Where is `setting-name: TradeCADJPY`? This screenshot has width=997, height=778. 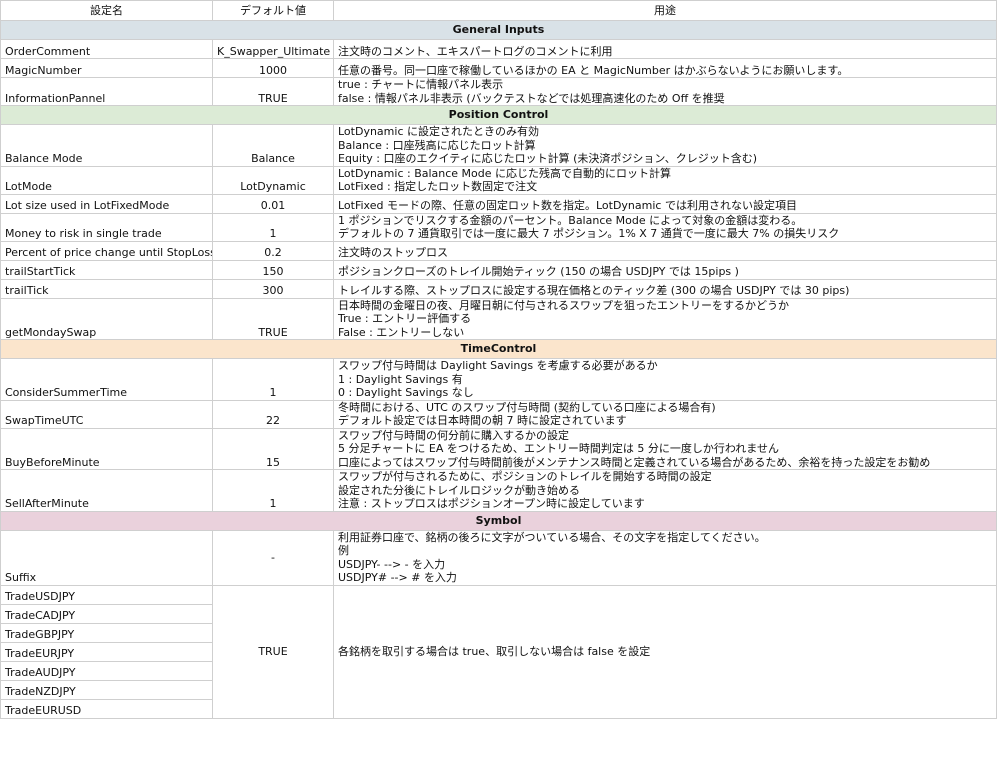 setting-name: TradeCADJPY is located at coordinates (106, 613).